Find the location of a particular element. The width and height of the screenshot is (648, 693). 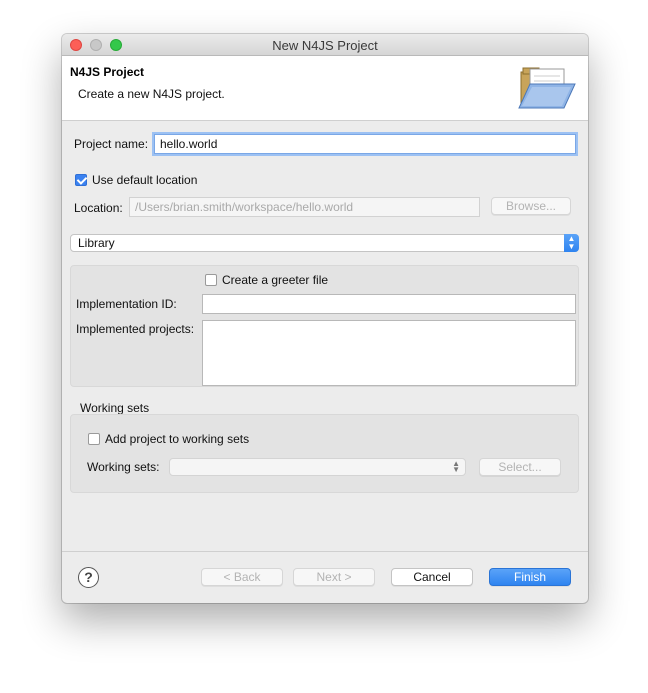

create-greeter-label: Create a greeter file is located at coordinates (275, 280).